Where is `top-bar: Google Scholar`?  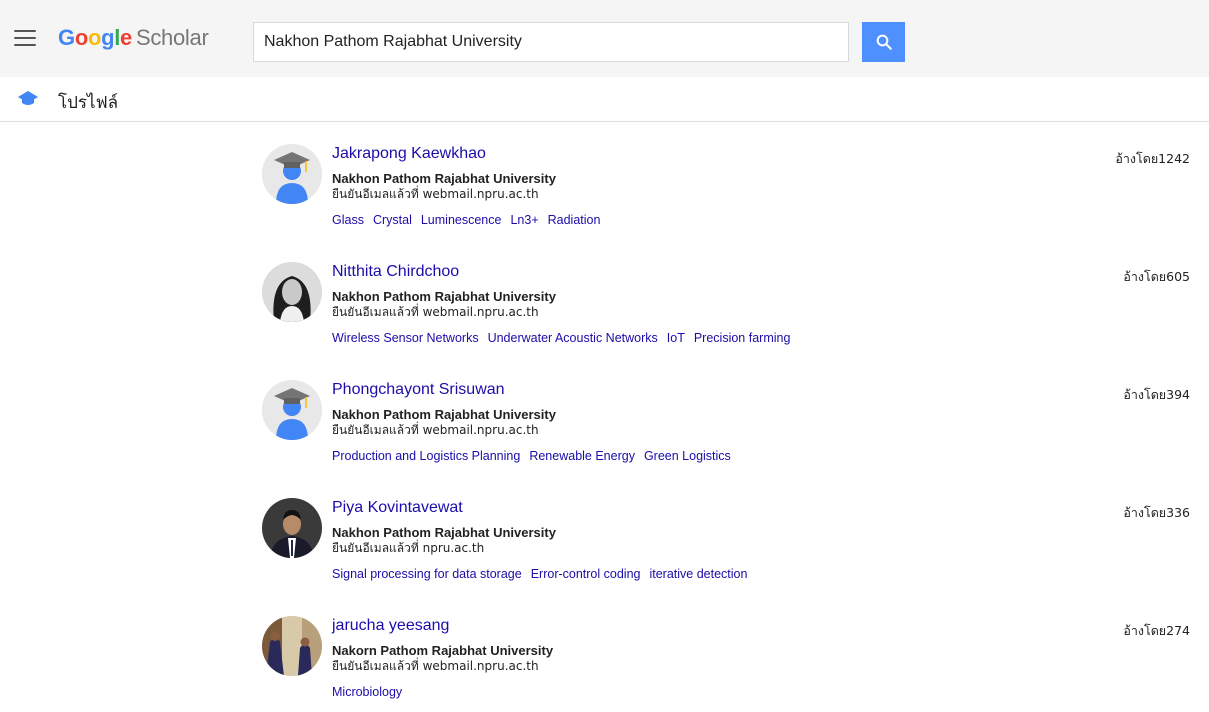 top-bar: Google Scholar is located at coordinates (604, 38).